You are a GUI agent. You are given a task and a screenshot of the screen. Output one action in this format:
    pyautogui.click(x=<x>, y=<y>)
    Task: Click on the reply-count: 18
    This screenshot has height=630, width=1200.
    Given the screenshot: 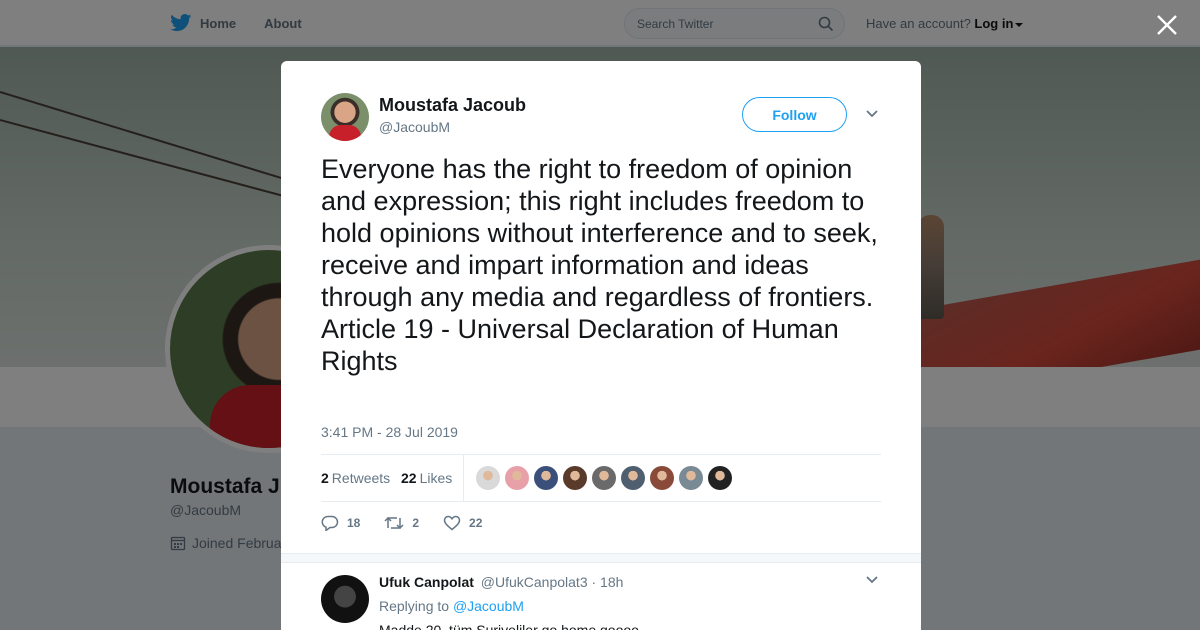 What is the action you would take?
    pyautogui.click(x=354, y=523)
    